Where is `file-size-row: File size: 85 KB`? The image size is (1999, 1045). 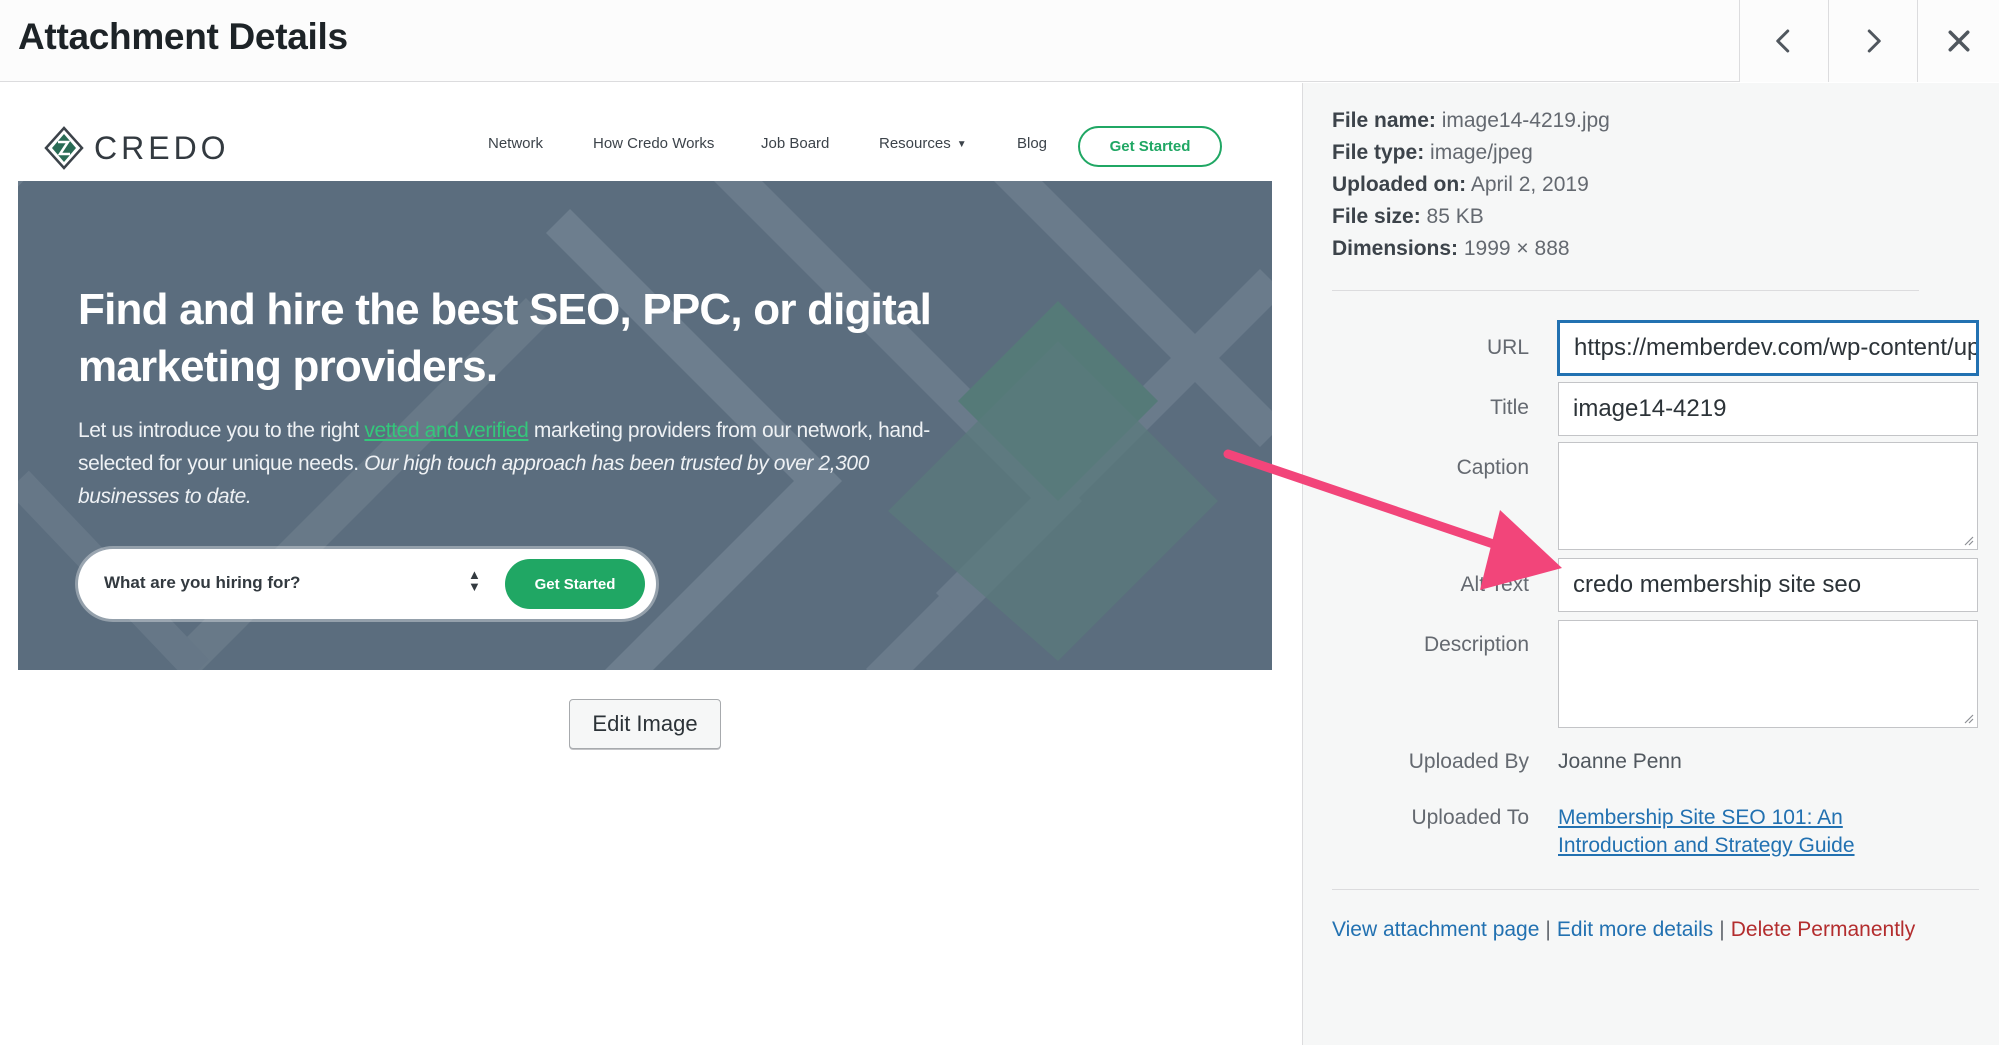 file-size-row: File size: 85 KB is located at coordinates (1471, 217).